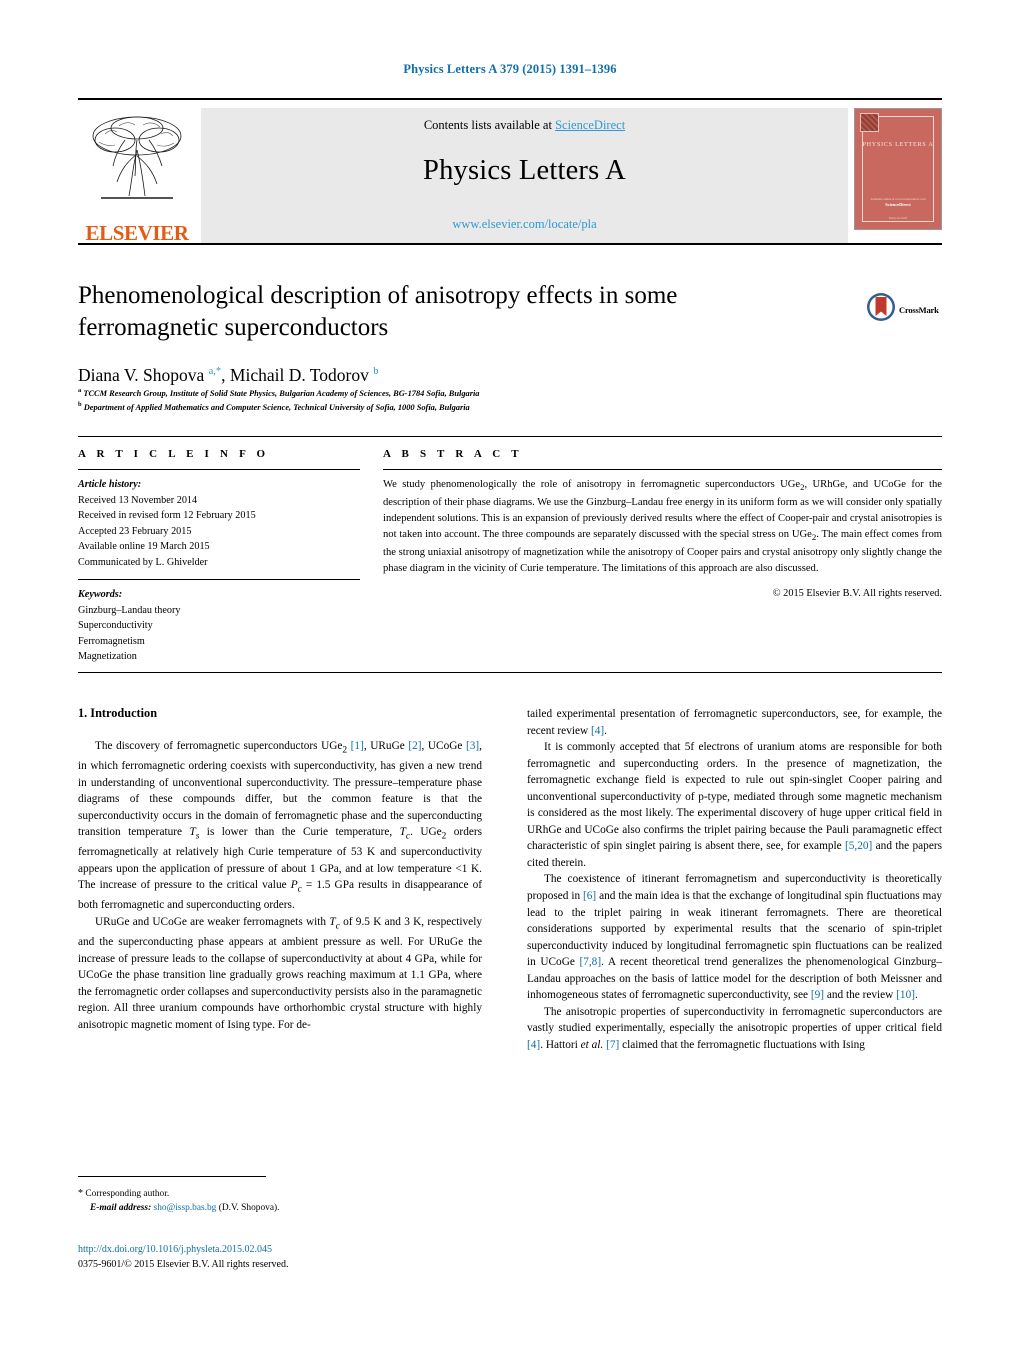  I want to click on keywords-rule, so click(219, 579).